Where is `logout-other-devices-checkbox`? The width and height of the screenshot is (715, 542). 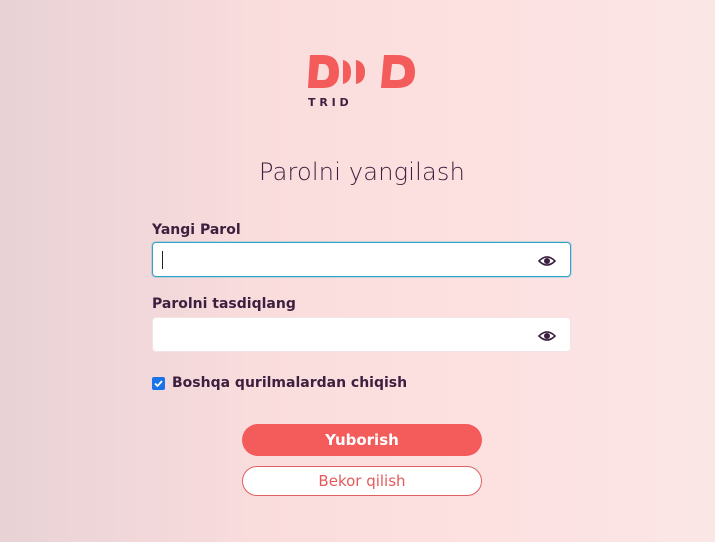 logout-other-devices-checkbox is located at coordinates (158, 383).